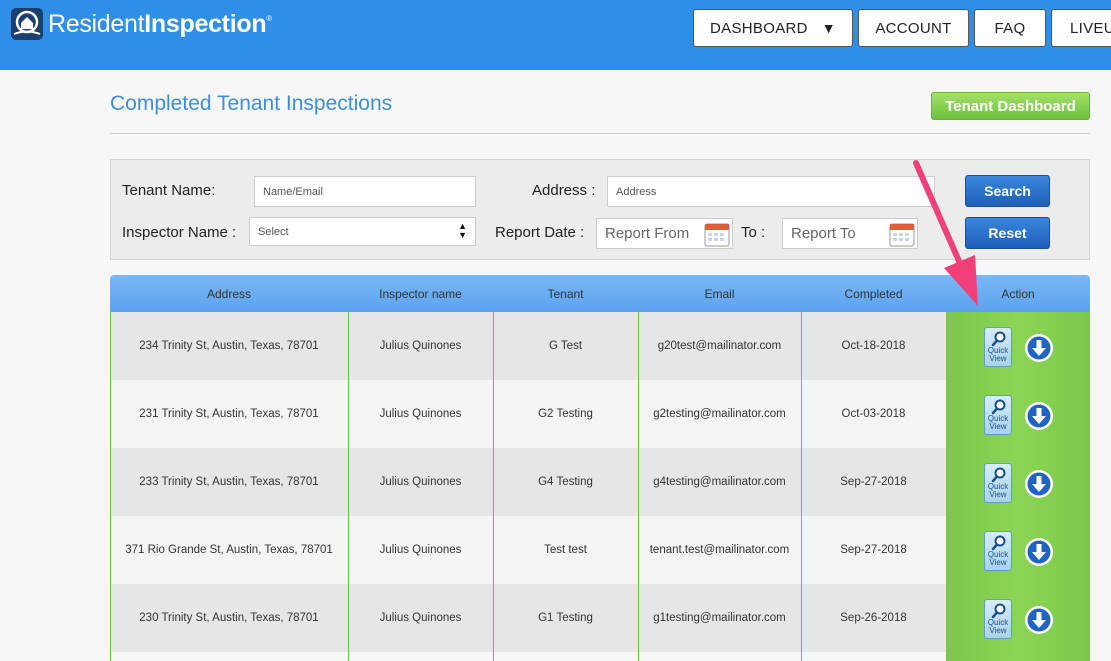 This screenshot has width=1111, height=661. Describe the element at coordinates (564, 190) in the screenshot. I see `address-label: Address :` at that location.